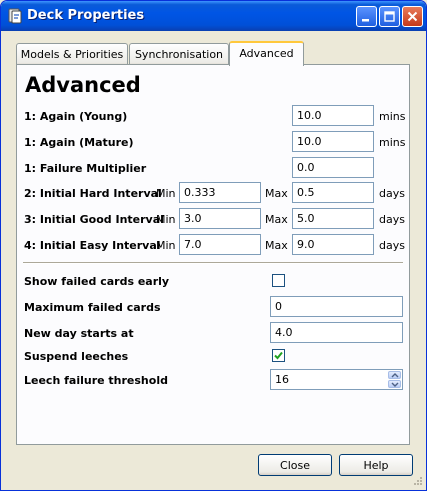  What do you see at coordinates (392, 245) in the screenshot?
I see `easy-interval-unit: days` at bounding box center [392, 245].